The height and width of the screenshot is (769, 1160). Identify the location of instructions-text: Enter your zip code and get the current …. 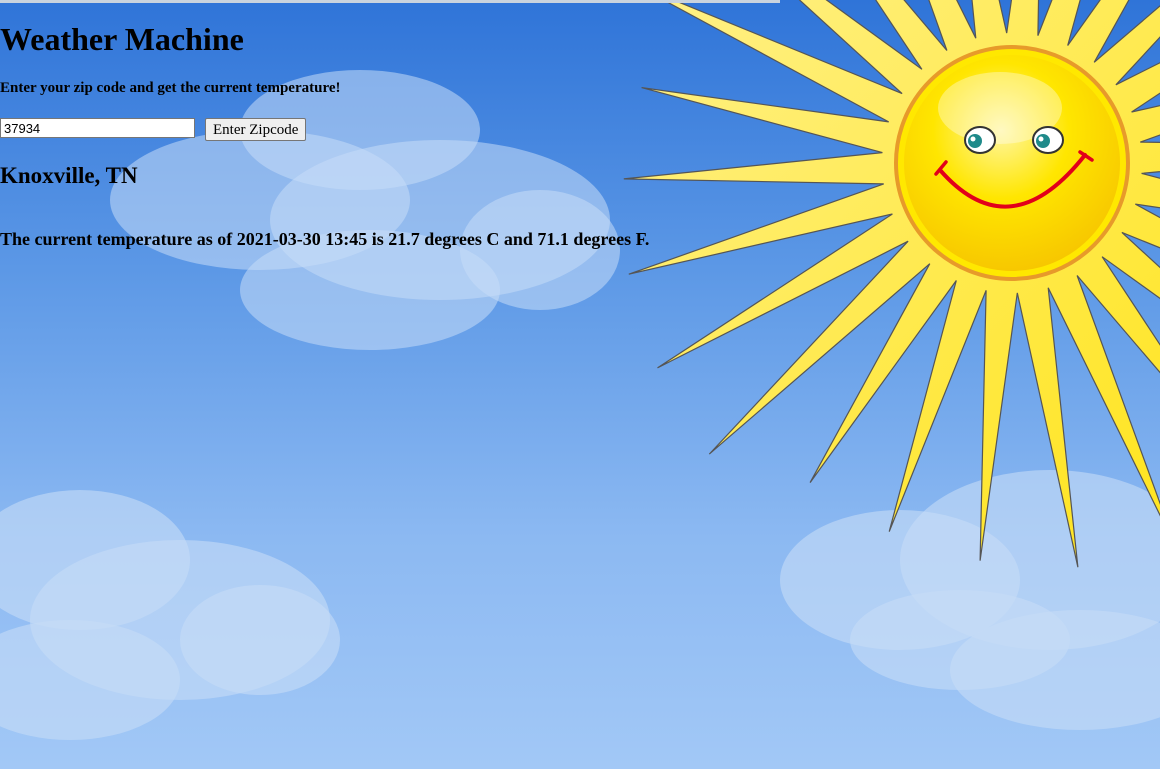
(170, 88).